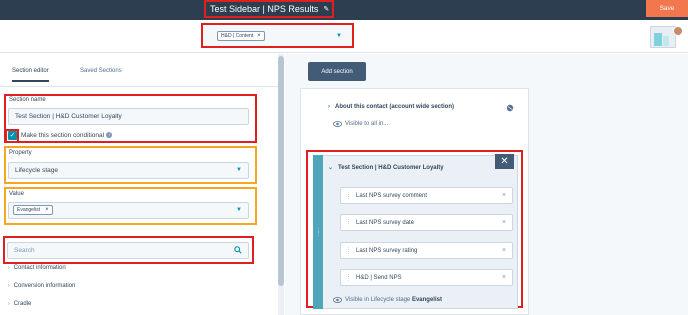 The image size is (688, 315). Describe the element at coordinates (277, 35) in the screenshot. I see `team-filter-select: H&D | Content × ▼` at that location.